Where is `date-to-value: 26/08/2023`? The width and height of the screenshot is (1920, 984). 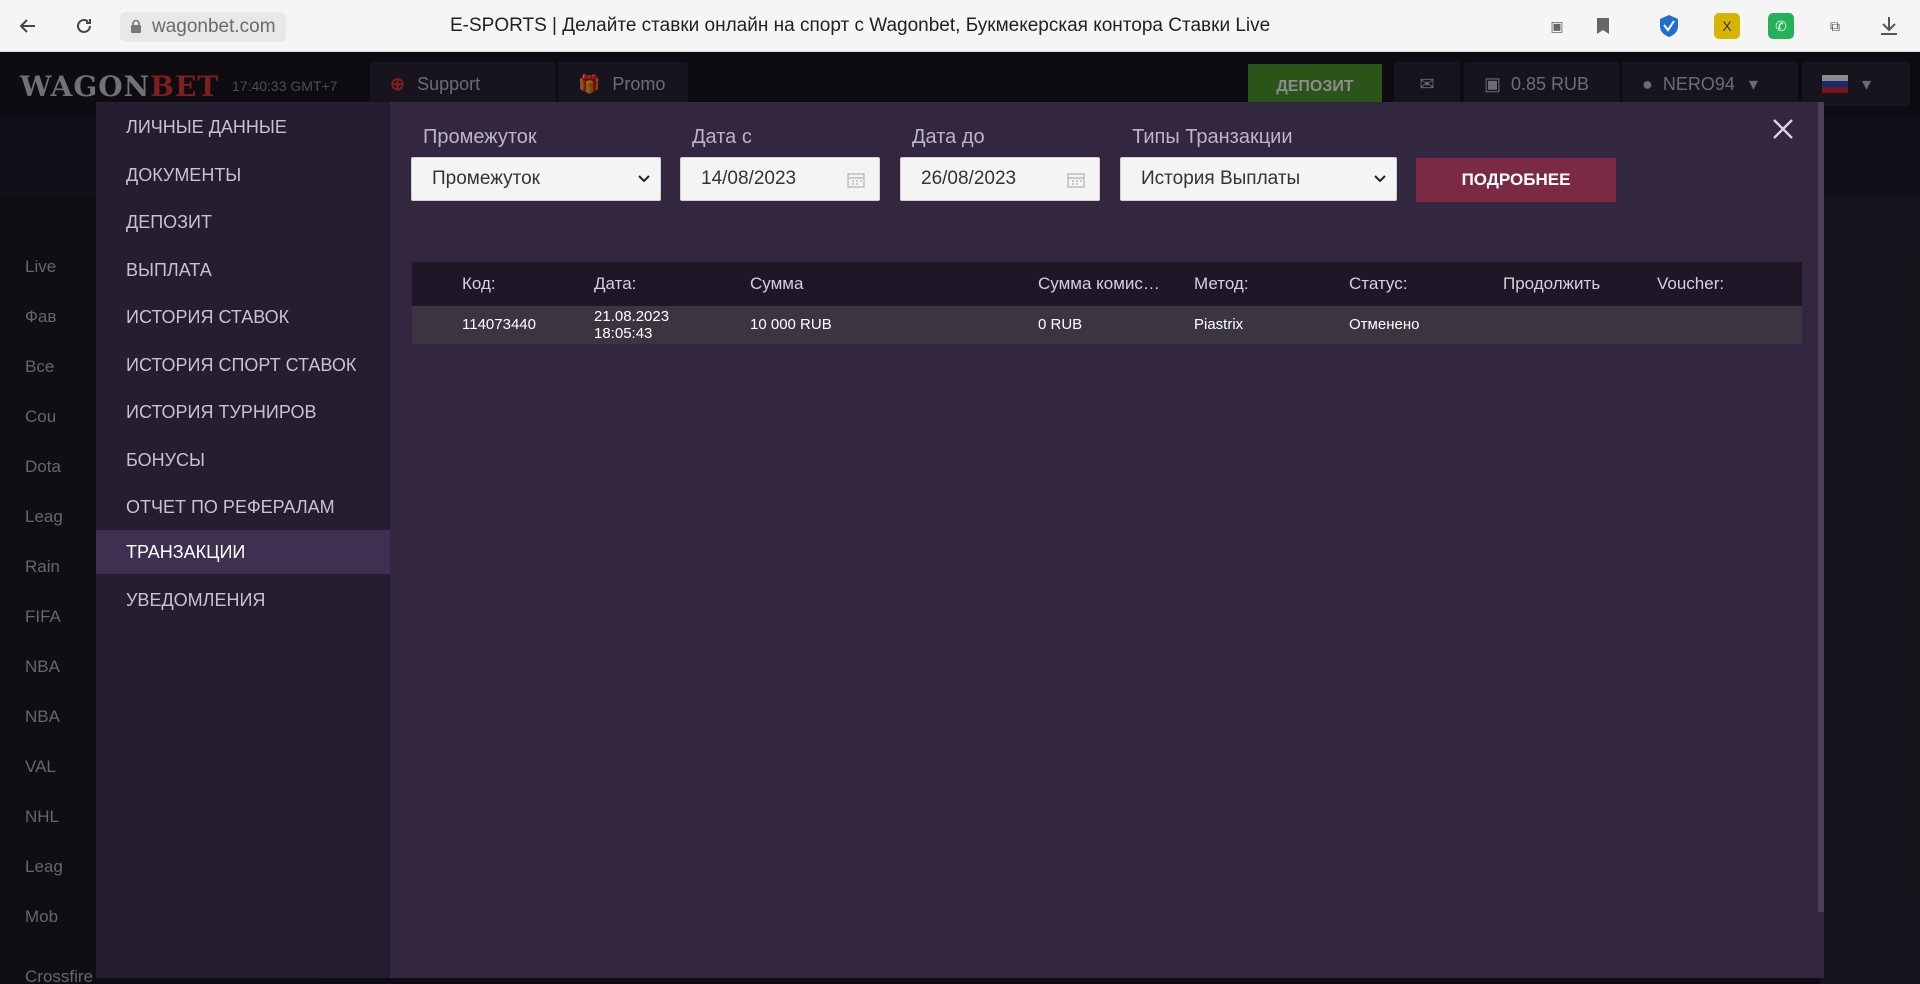
date-to-value: 26/08/2023 is located at coordinates (969, 178).